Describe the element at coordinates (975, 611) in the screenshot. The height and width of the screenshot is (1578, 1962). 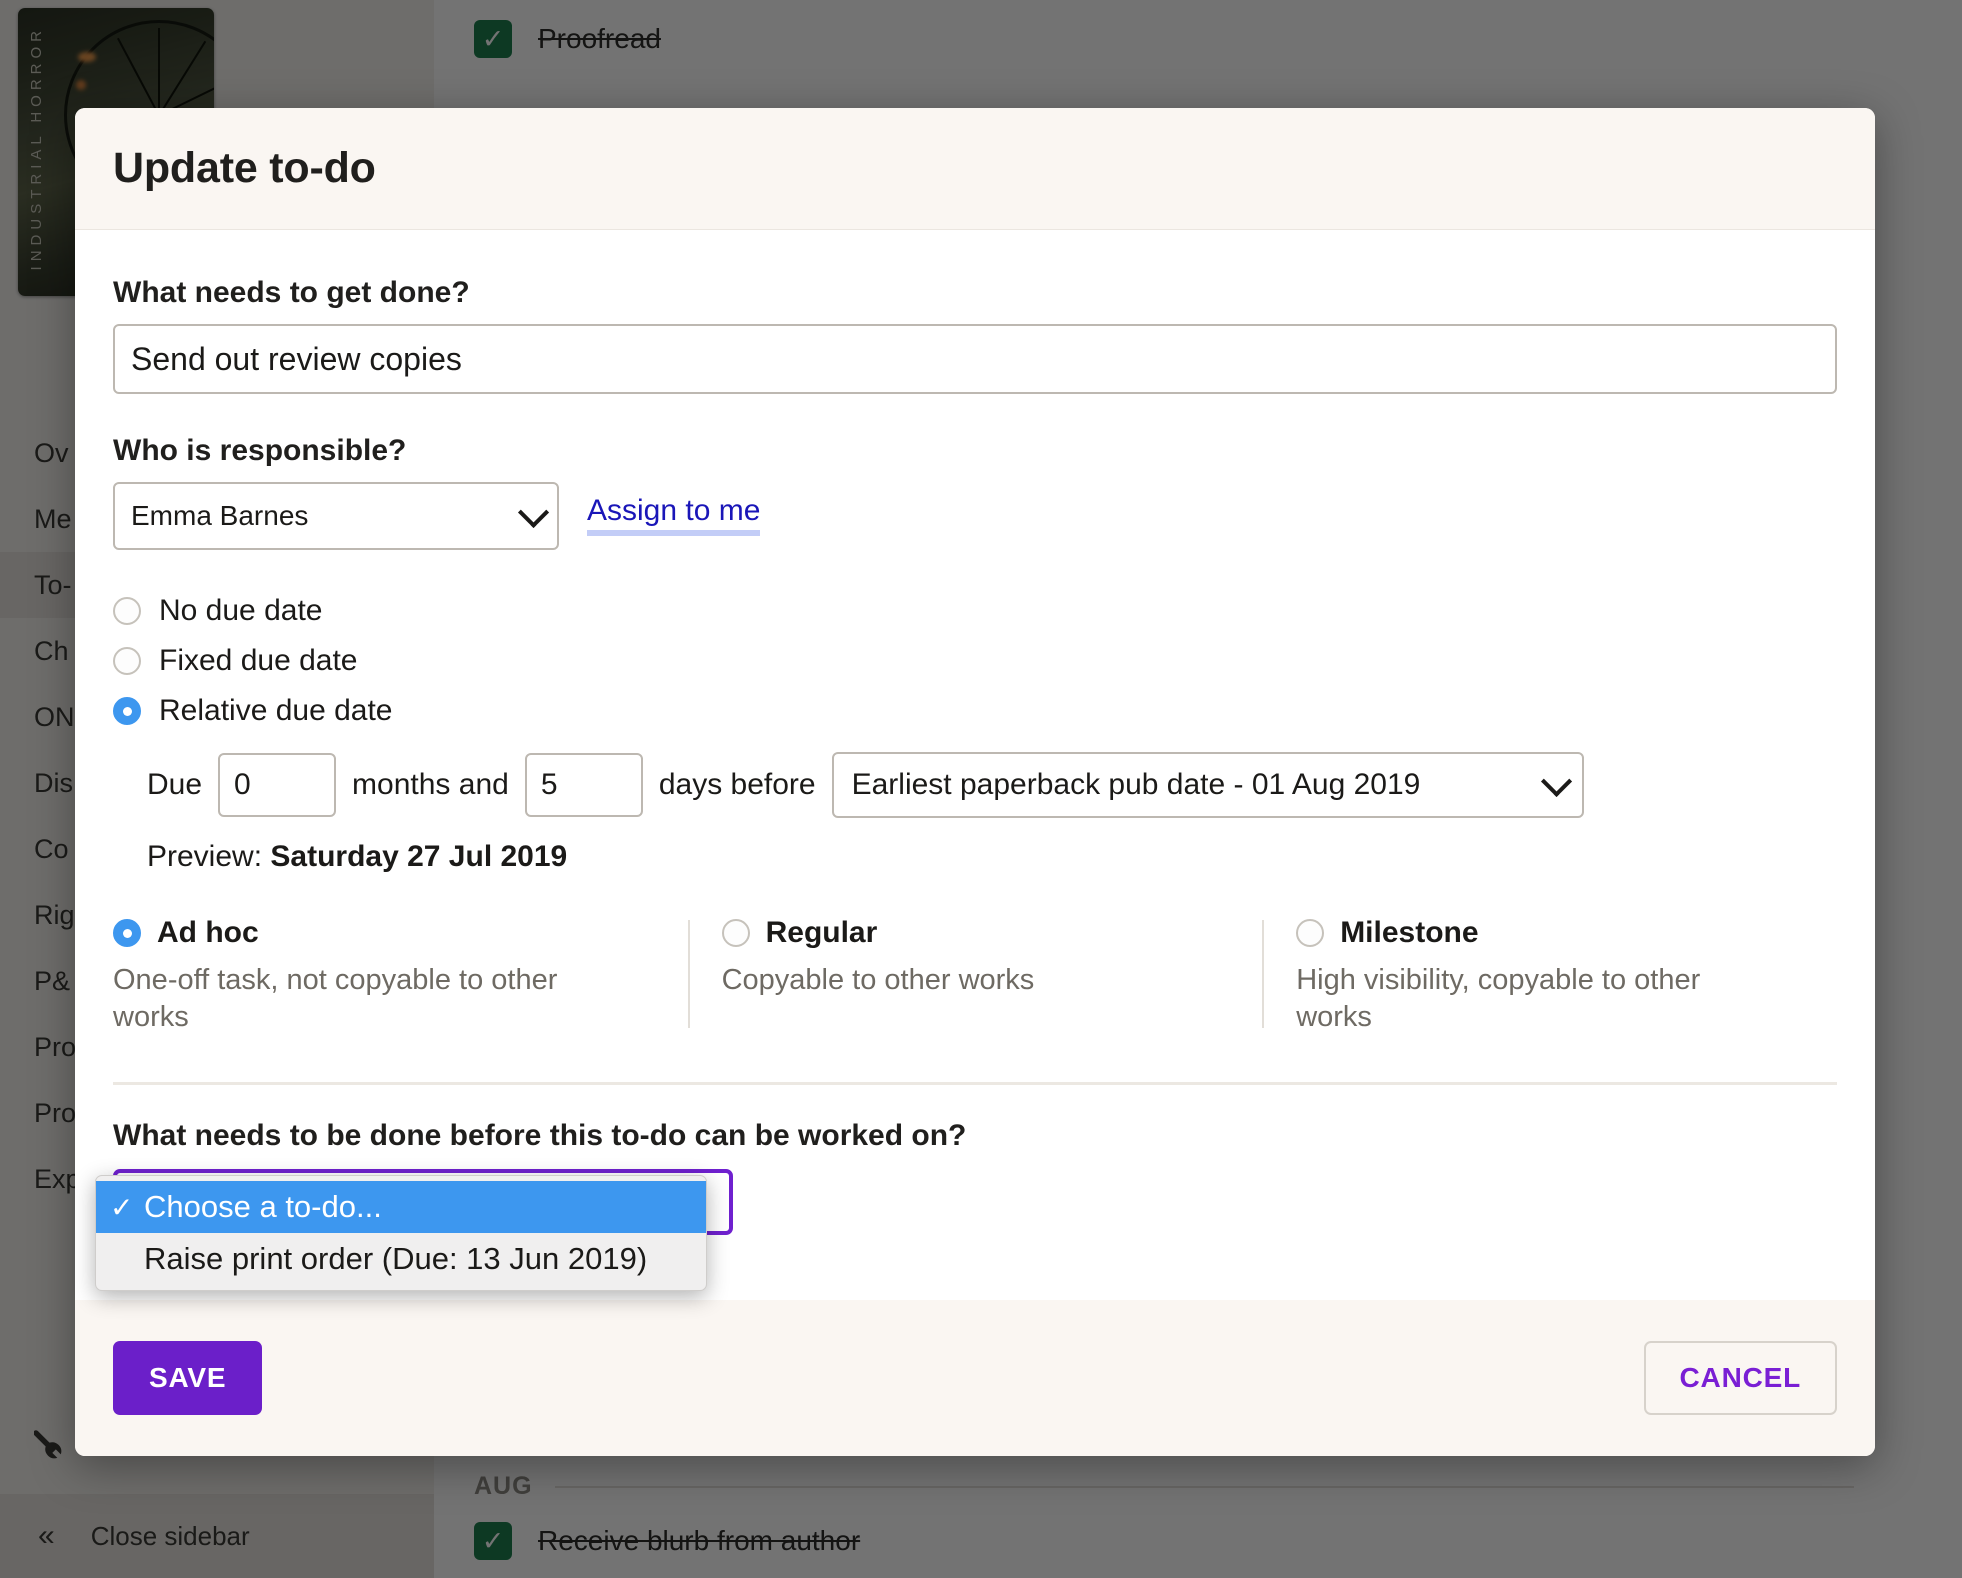
I see `radio-no-due-date: No due date` at that location.